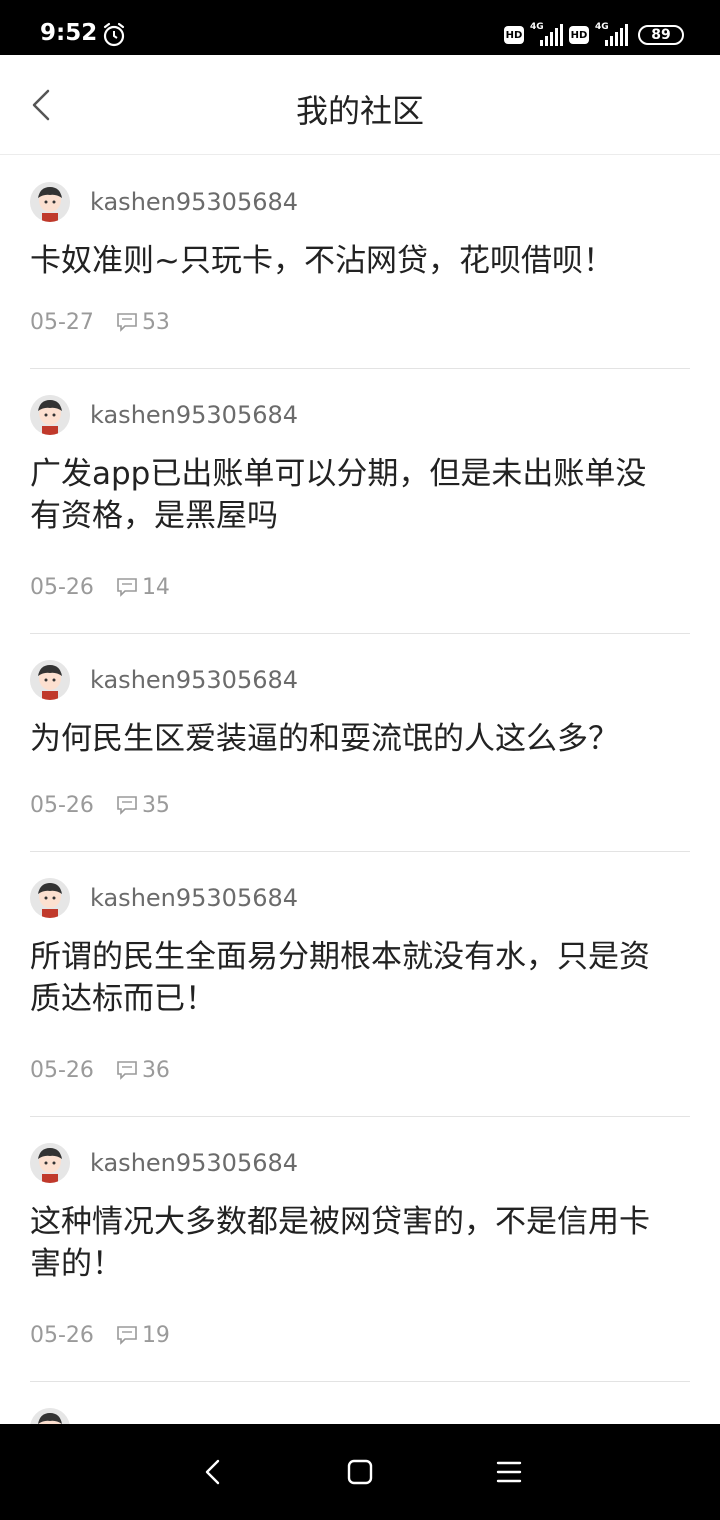  I want to click on post-text: 为何民生区爱装逼的和耍流氓的人这么多？, so click(350, 739).